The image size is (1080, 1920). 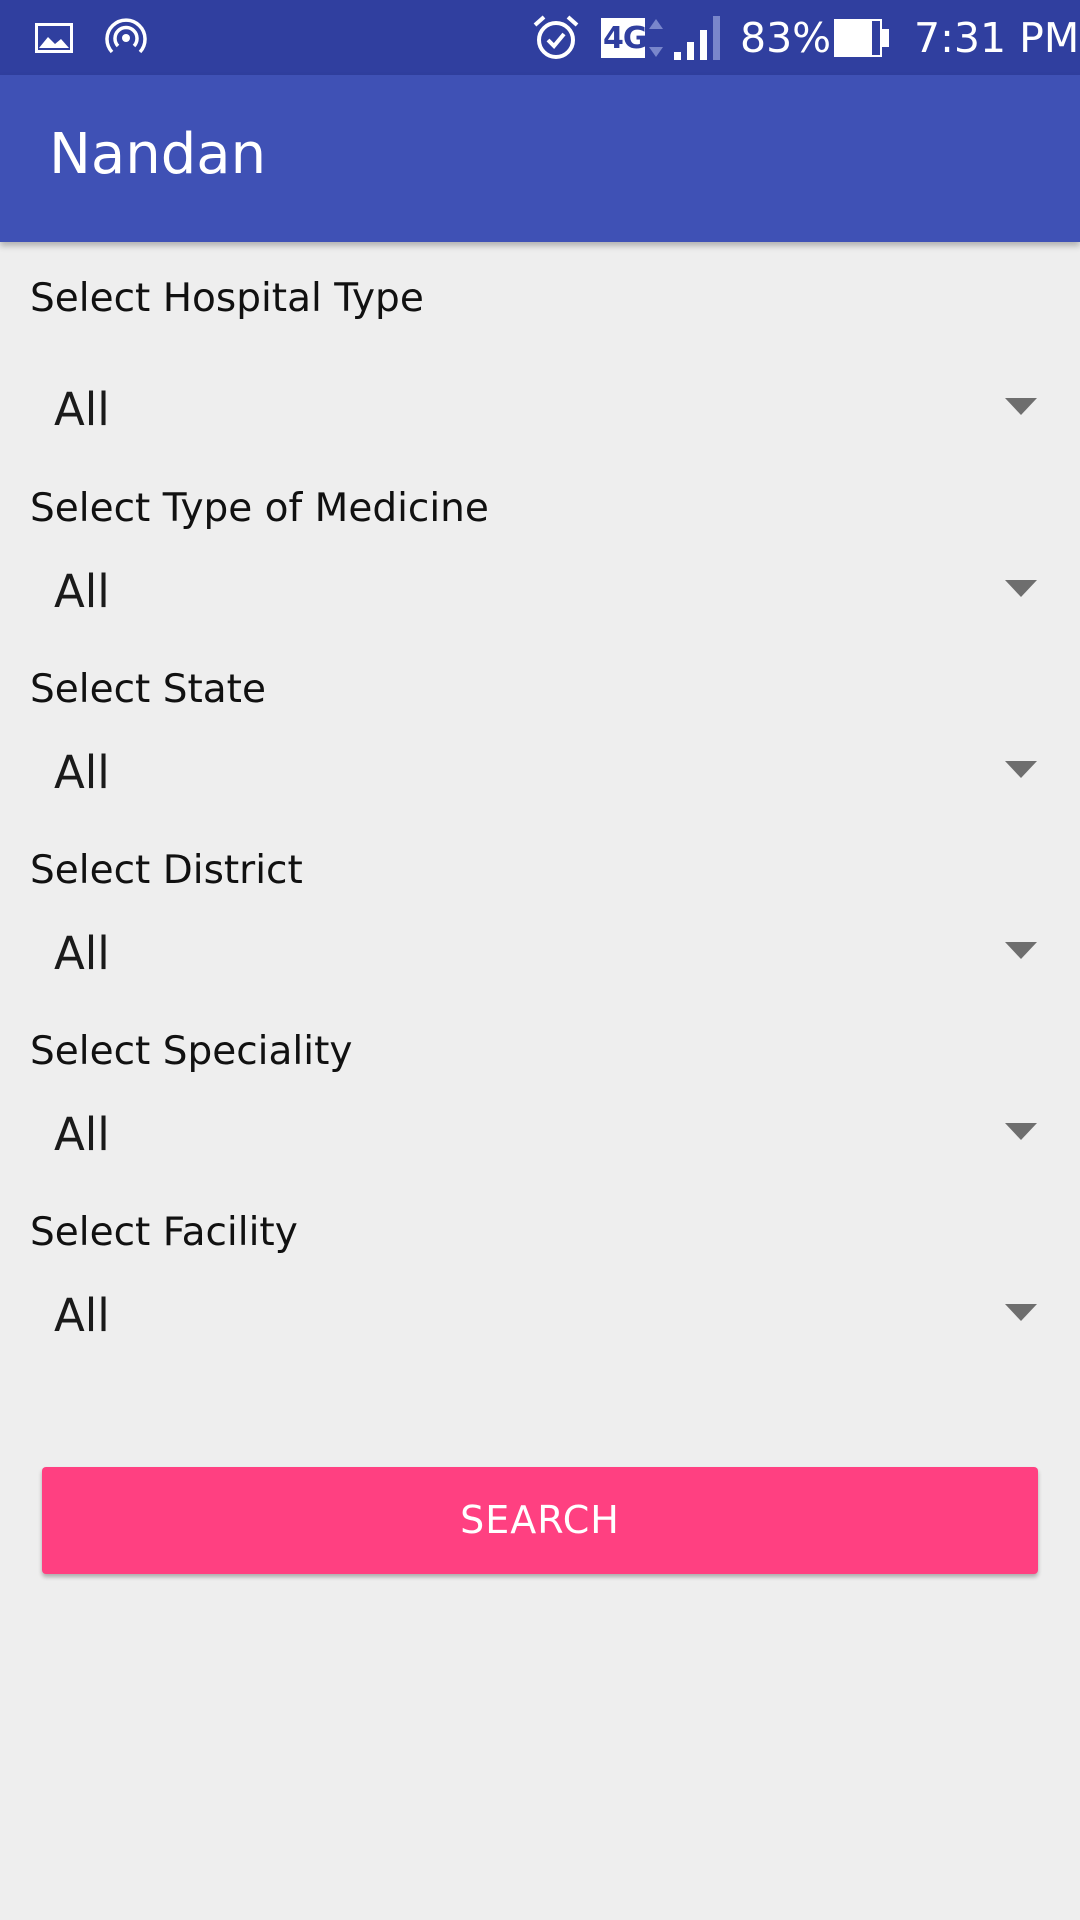 What do you see at coordinates (259, 508) in the screenshot?
I see `medicine-type-label: Select Type of Medicine` at bounding box center [259, 508].